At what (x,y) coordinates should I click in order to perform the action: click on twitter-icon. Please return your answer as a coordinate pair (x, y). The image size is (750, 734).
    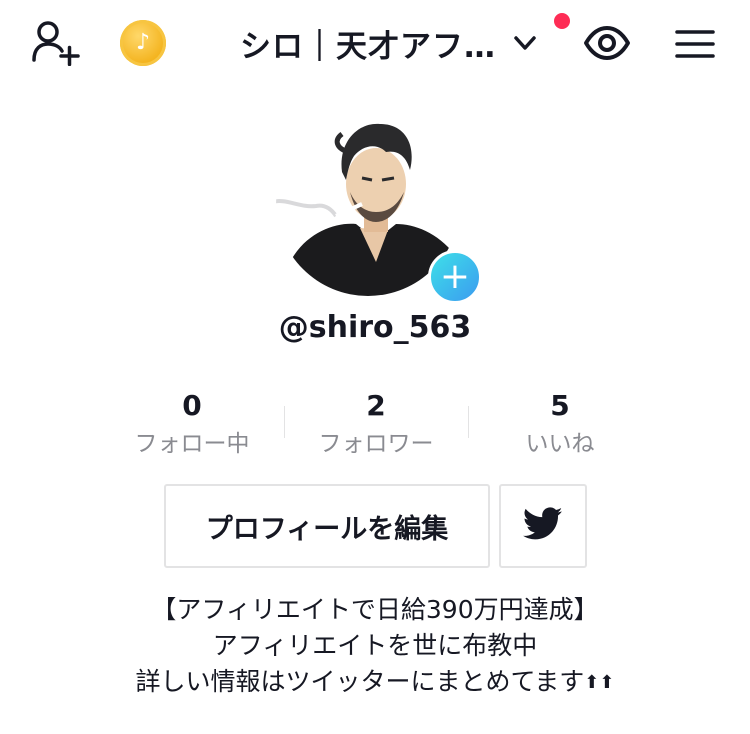
    Looking at the image, I should click on (542, 526).